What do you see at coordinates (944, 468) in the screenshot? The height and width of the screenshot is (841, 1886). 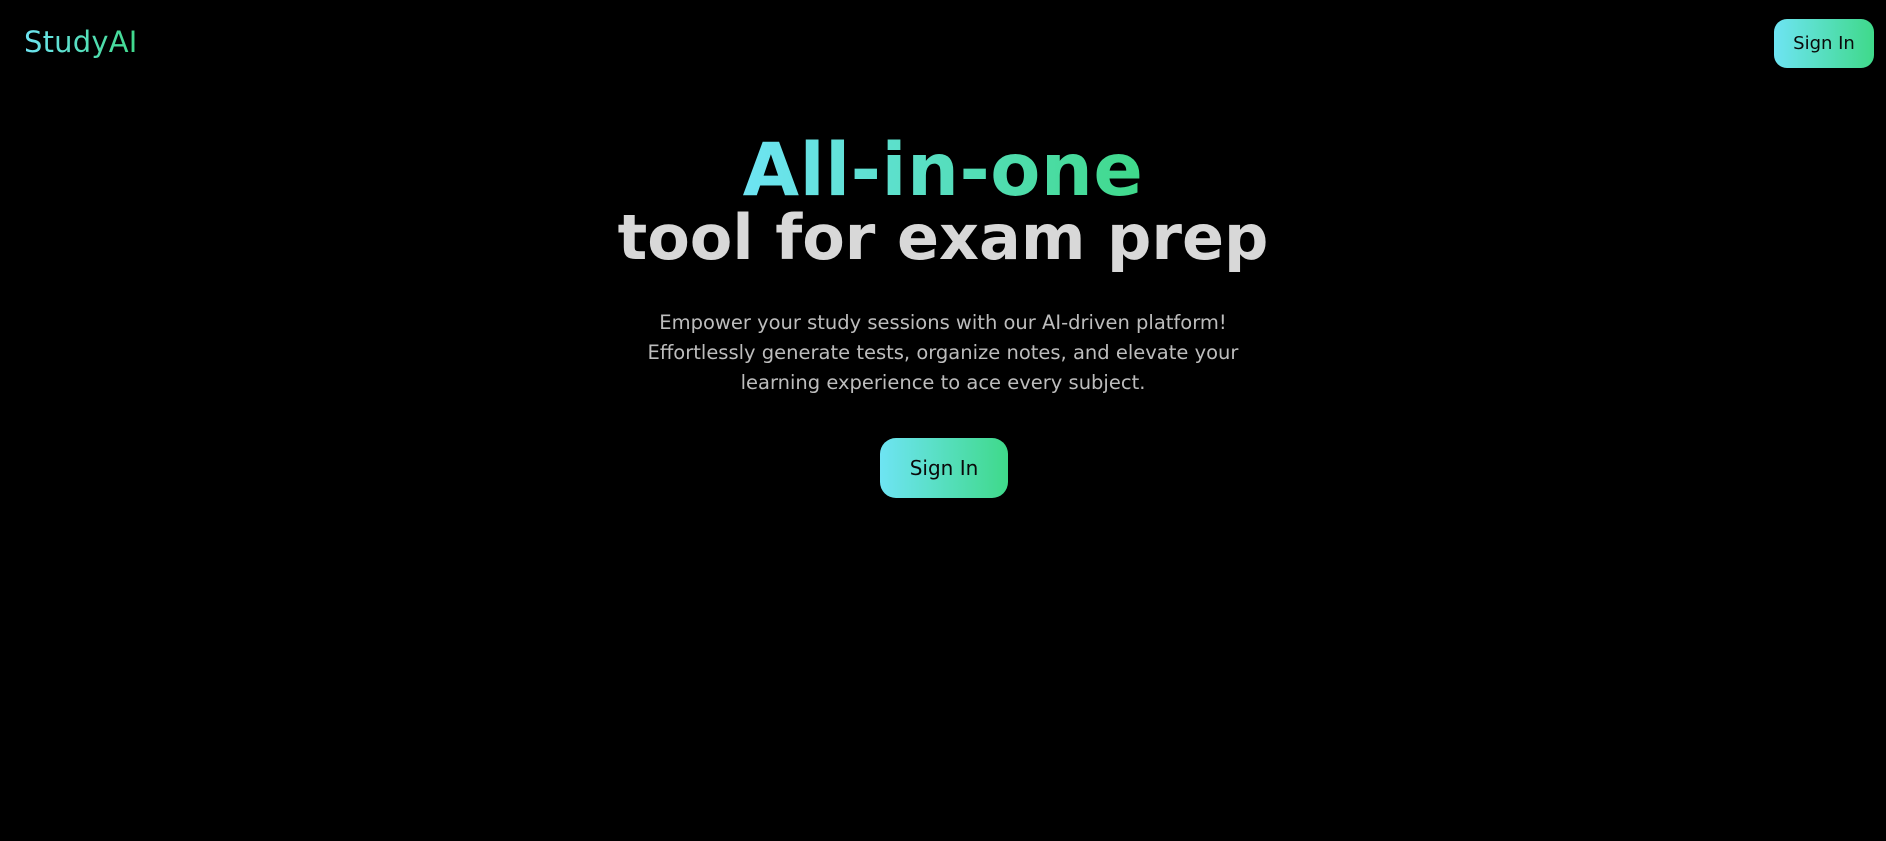 I see `hero-sign-in-button: Sign In` at bounding box center [944, 468].